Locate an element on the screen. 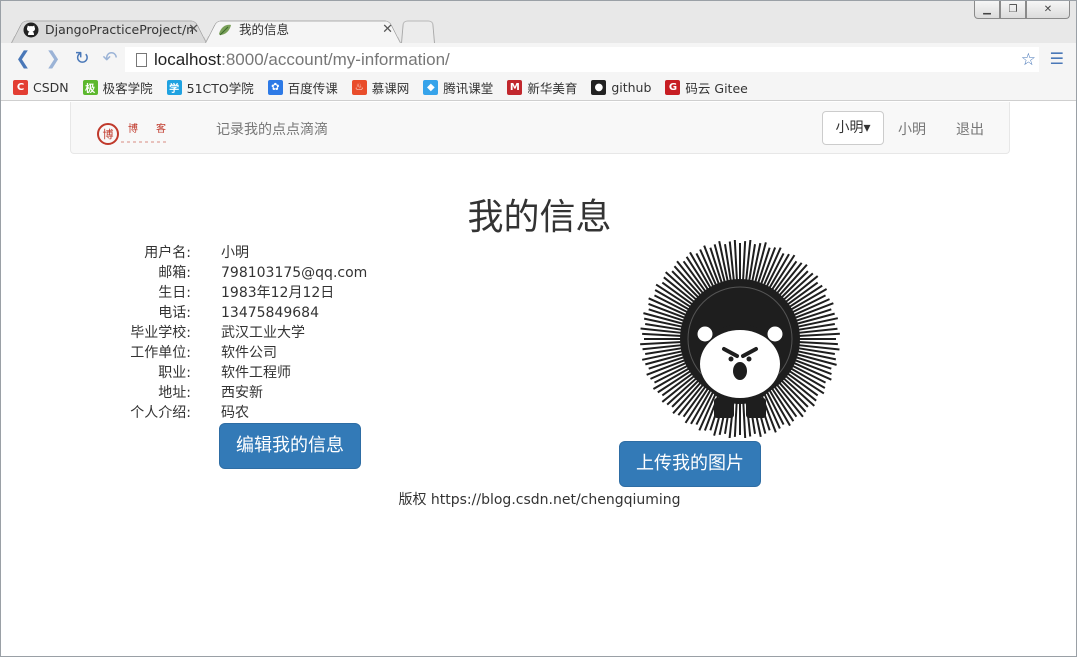 The image size is (1077, 657). bookmark-icon: G is located at coordinates (673, 87).